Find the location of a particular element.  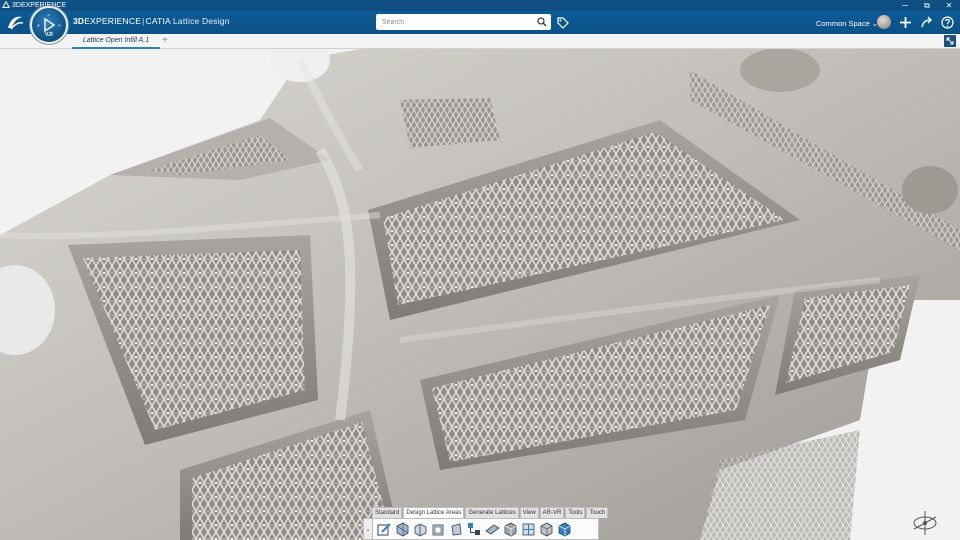

search-icon is located at coordinates (542, 22).